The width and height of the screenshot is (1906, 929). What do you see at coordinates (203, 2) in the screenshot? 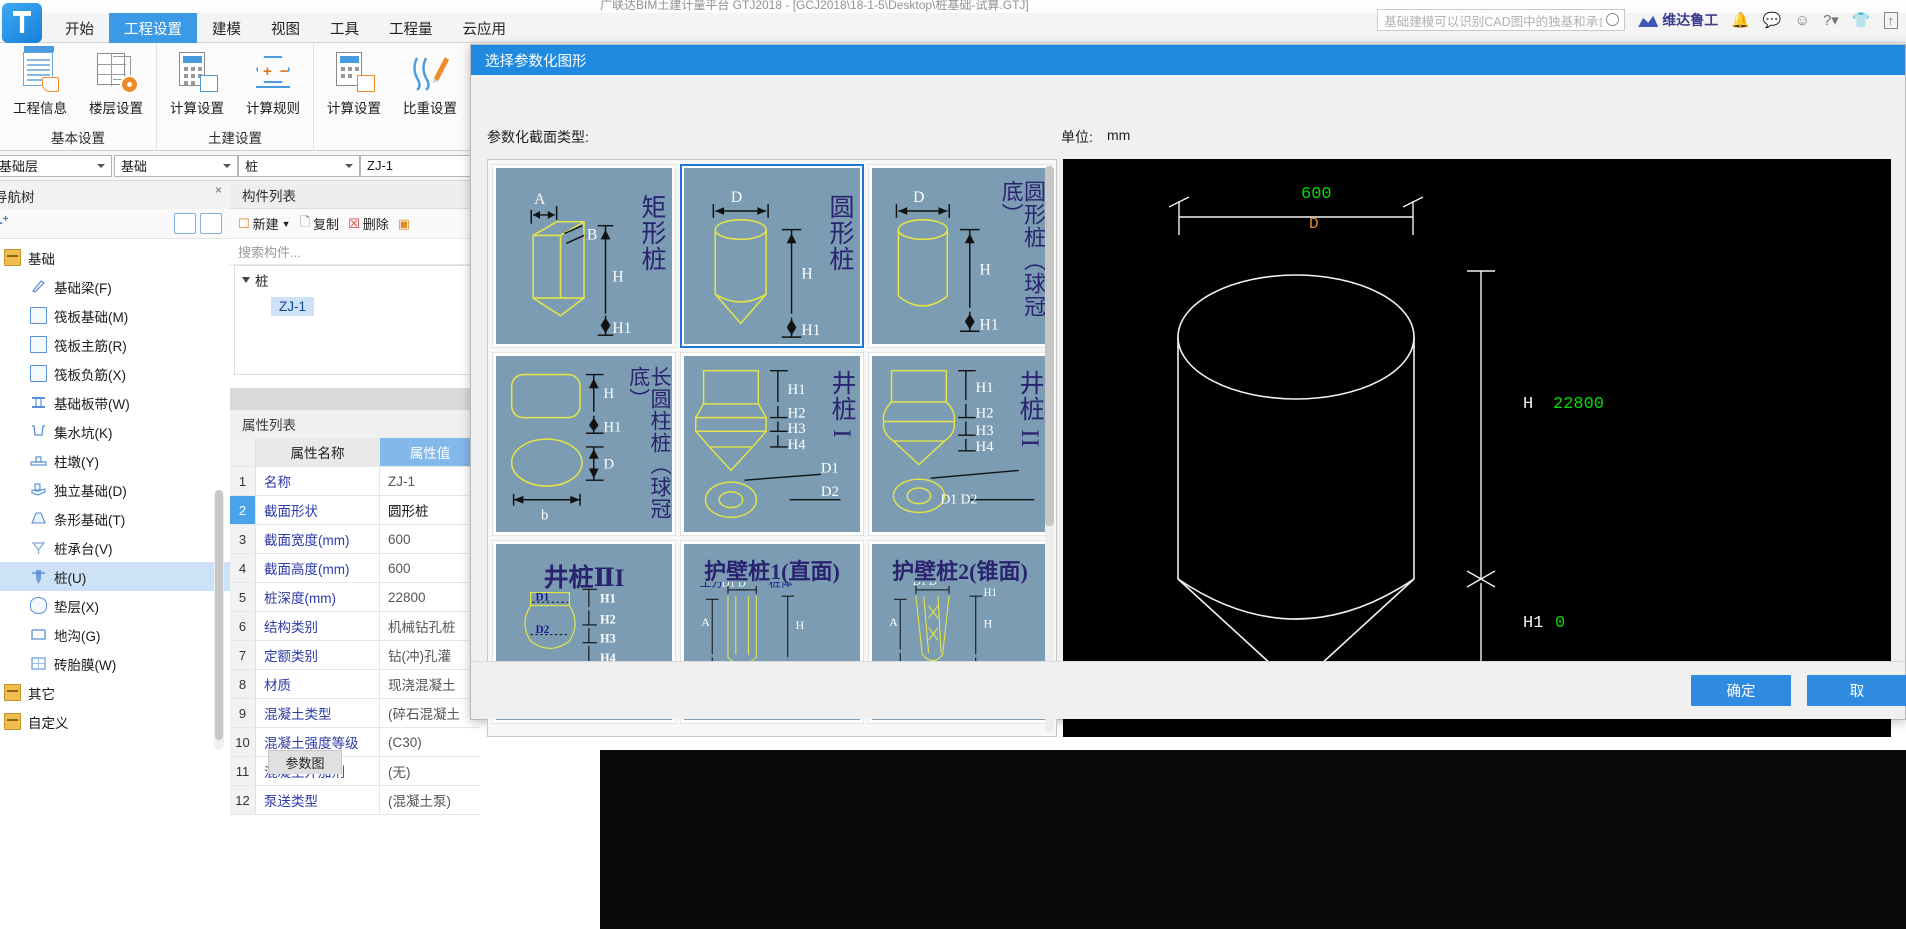
I see `save-icon` at bounding box center [203, 2].